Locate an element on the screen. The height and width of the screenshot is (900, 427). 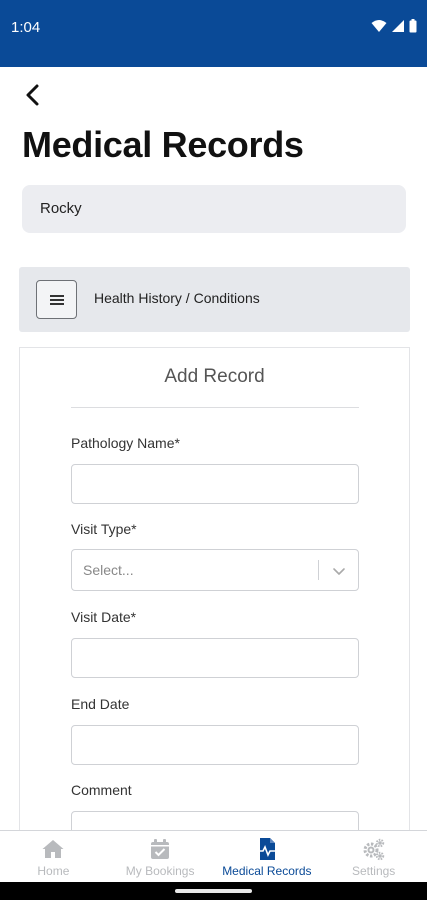
status-bar: 1:04 is located at coordinates (213, 33).